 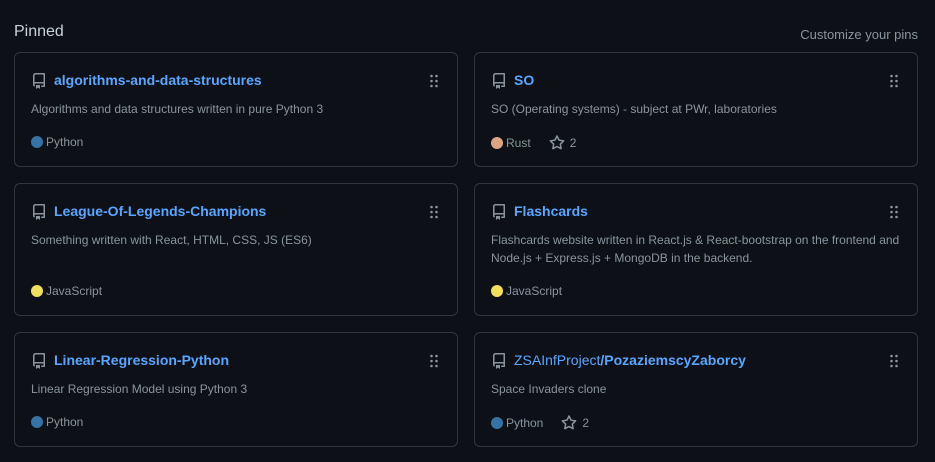 I want to click on repo-meta: Python 2, so click(x=540, y=423).